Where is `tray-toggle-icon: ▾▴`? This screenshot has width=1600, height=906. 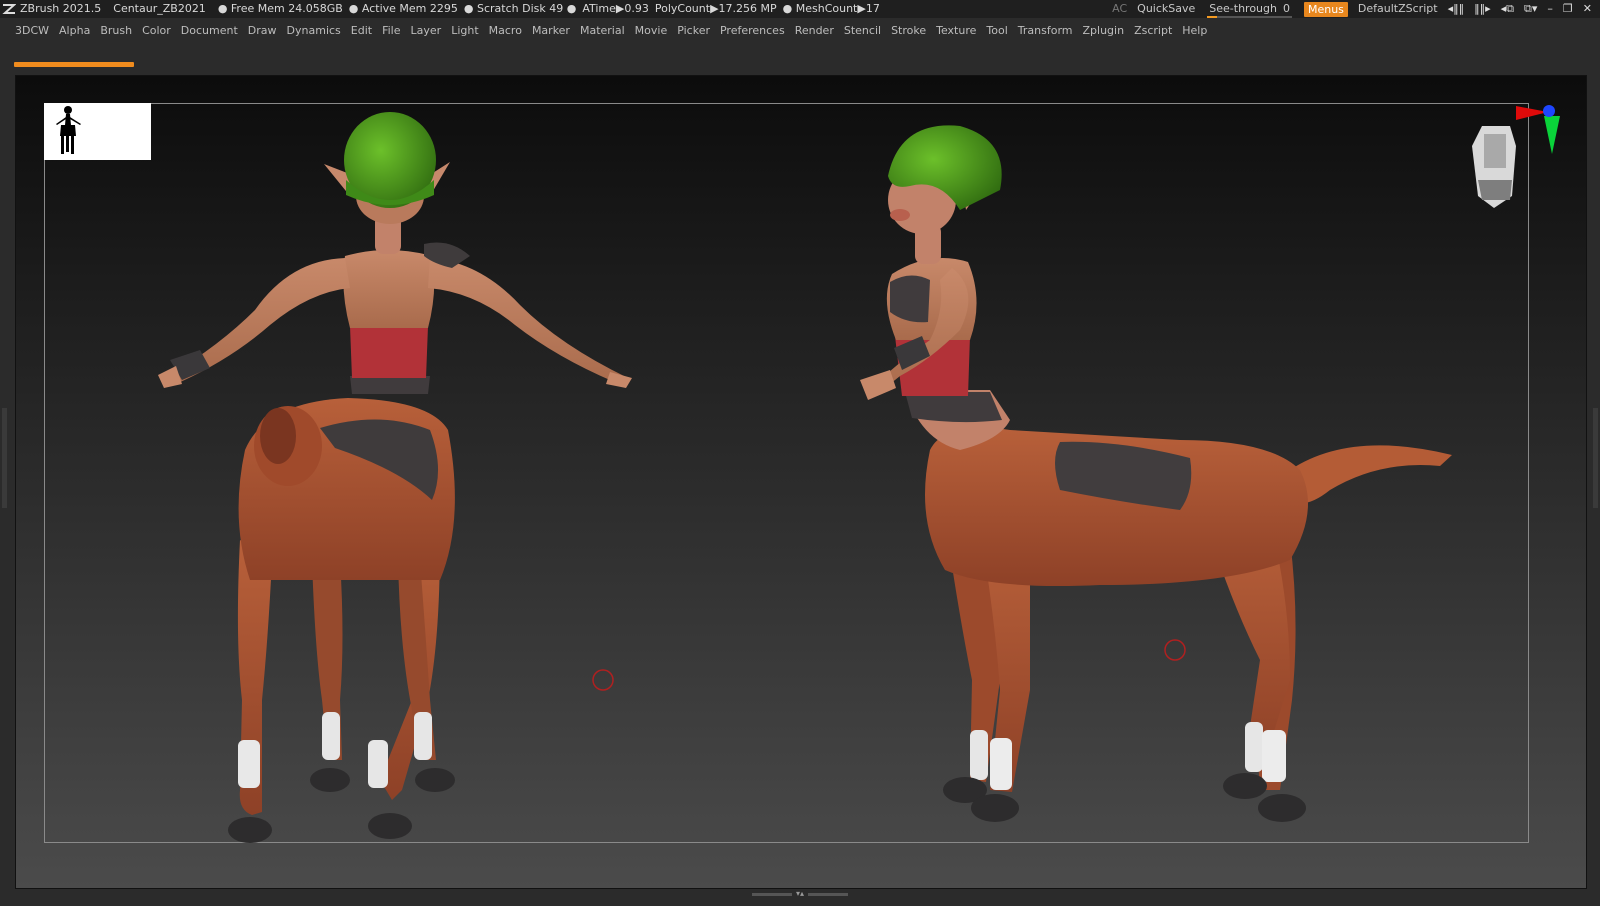
tray-toggle-icon: ▾▴ is located at coordinates (800, 894).